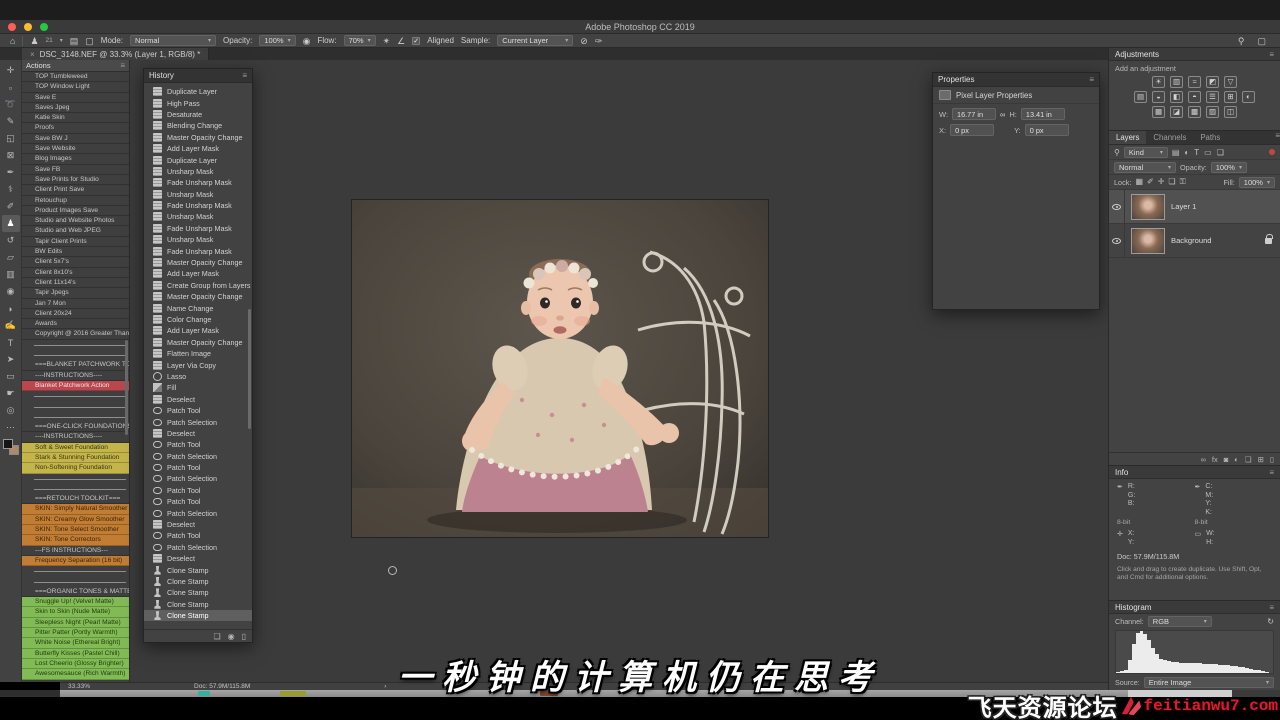 Image resolution: width=1280 pixels, height=720 pixels. Describe the element at coordinates (1220, 152) in the screenshot. I see `filter-smart-objects-icon: ❏` at that location.